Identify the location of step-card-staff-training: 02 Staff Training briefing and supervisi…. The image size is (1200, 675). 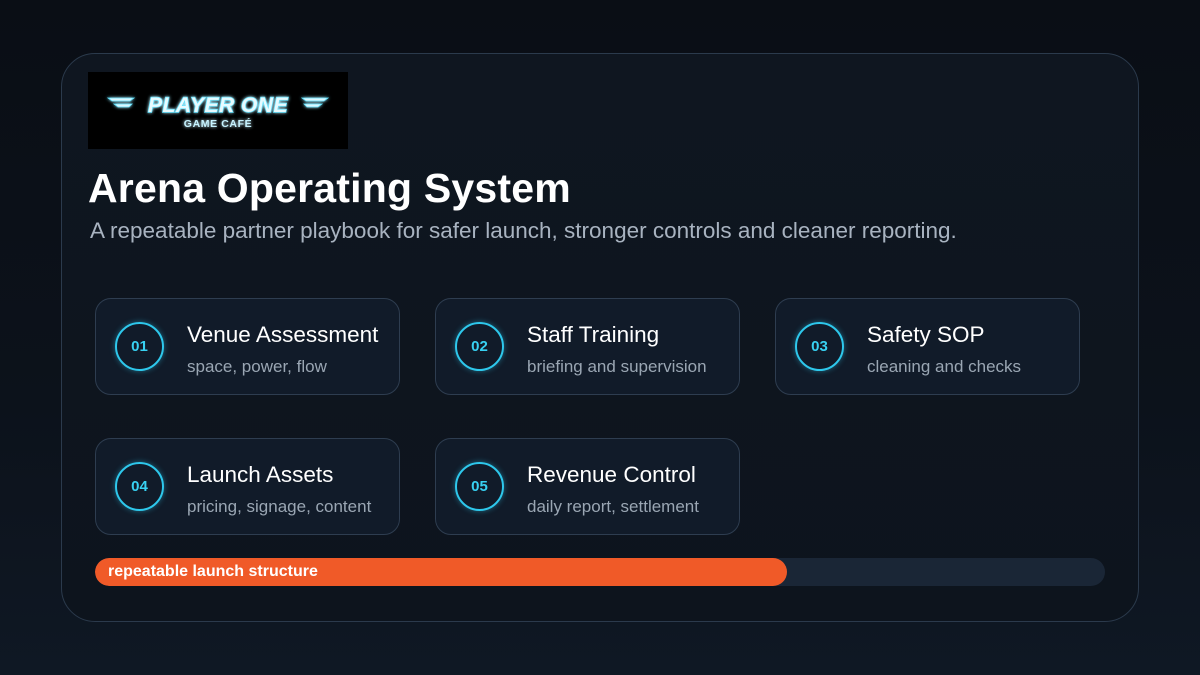
(587, 346).